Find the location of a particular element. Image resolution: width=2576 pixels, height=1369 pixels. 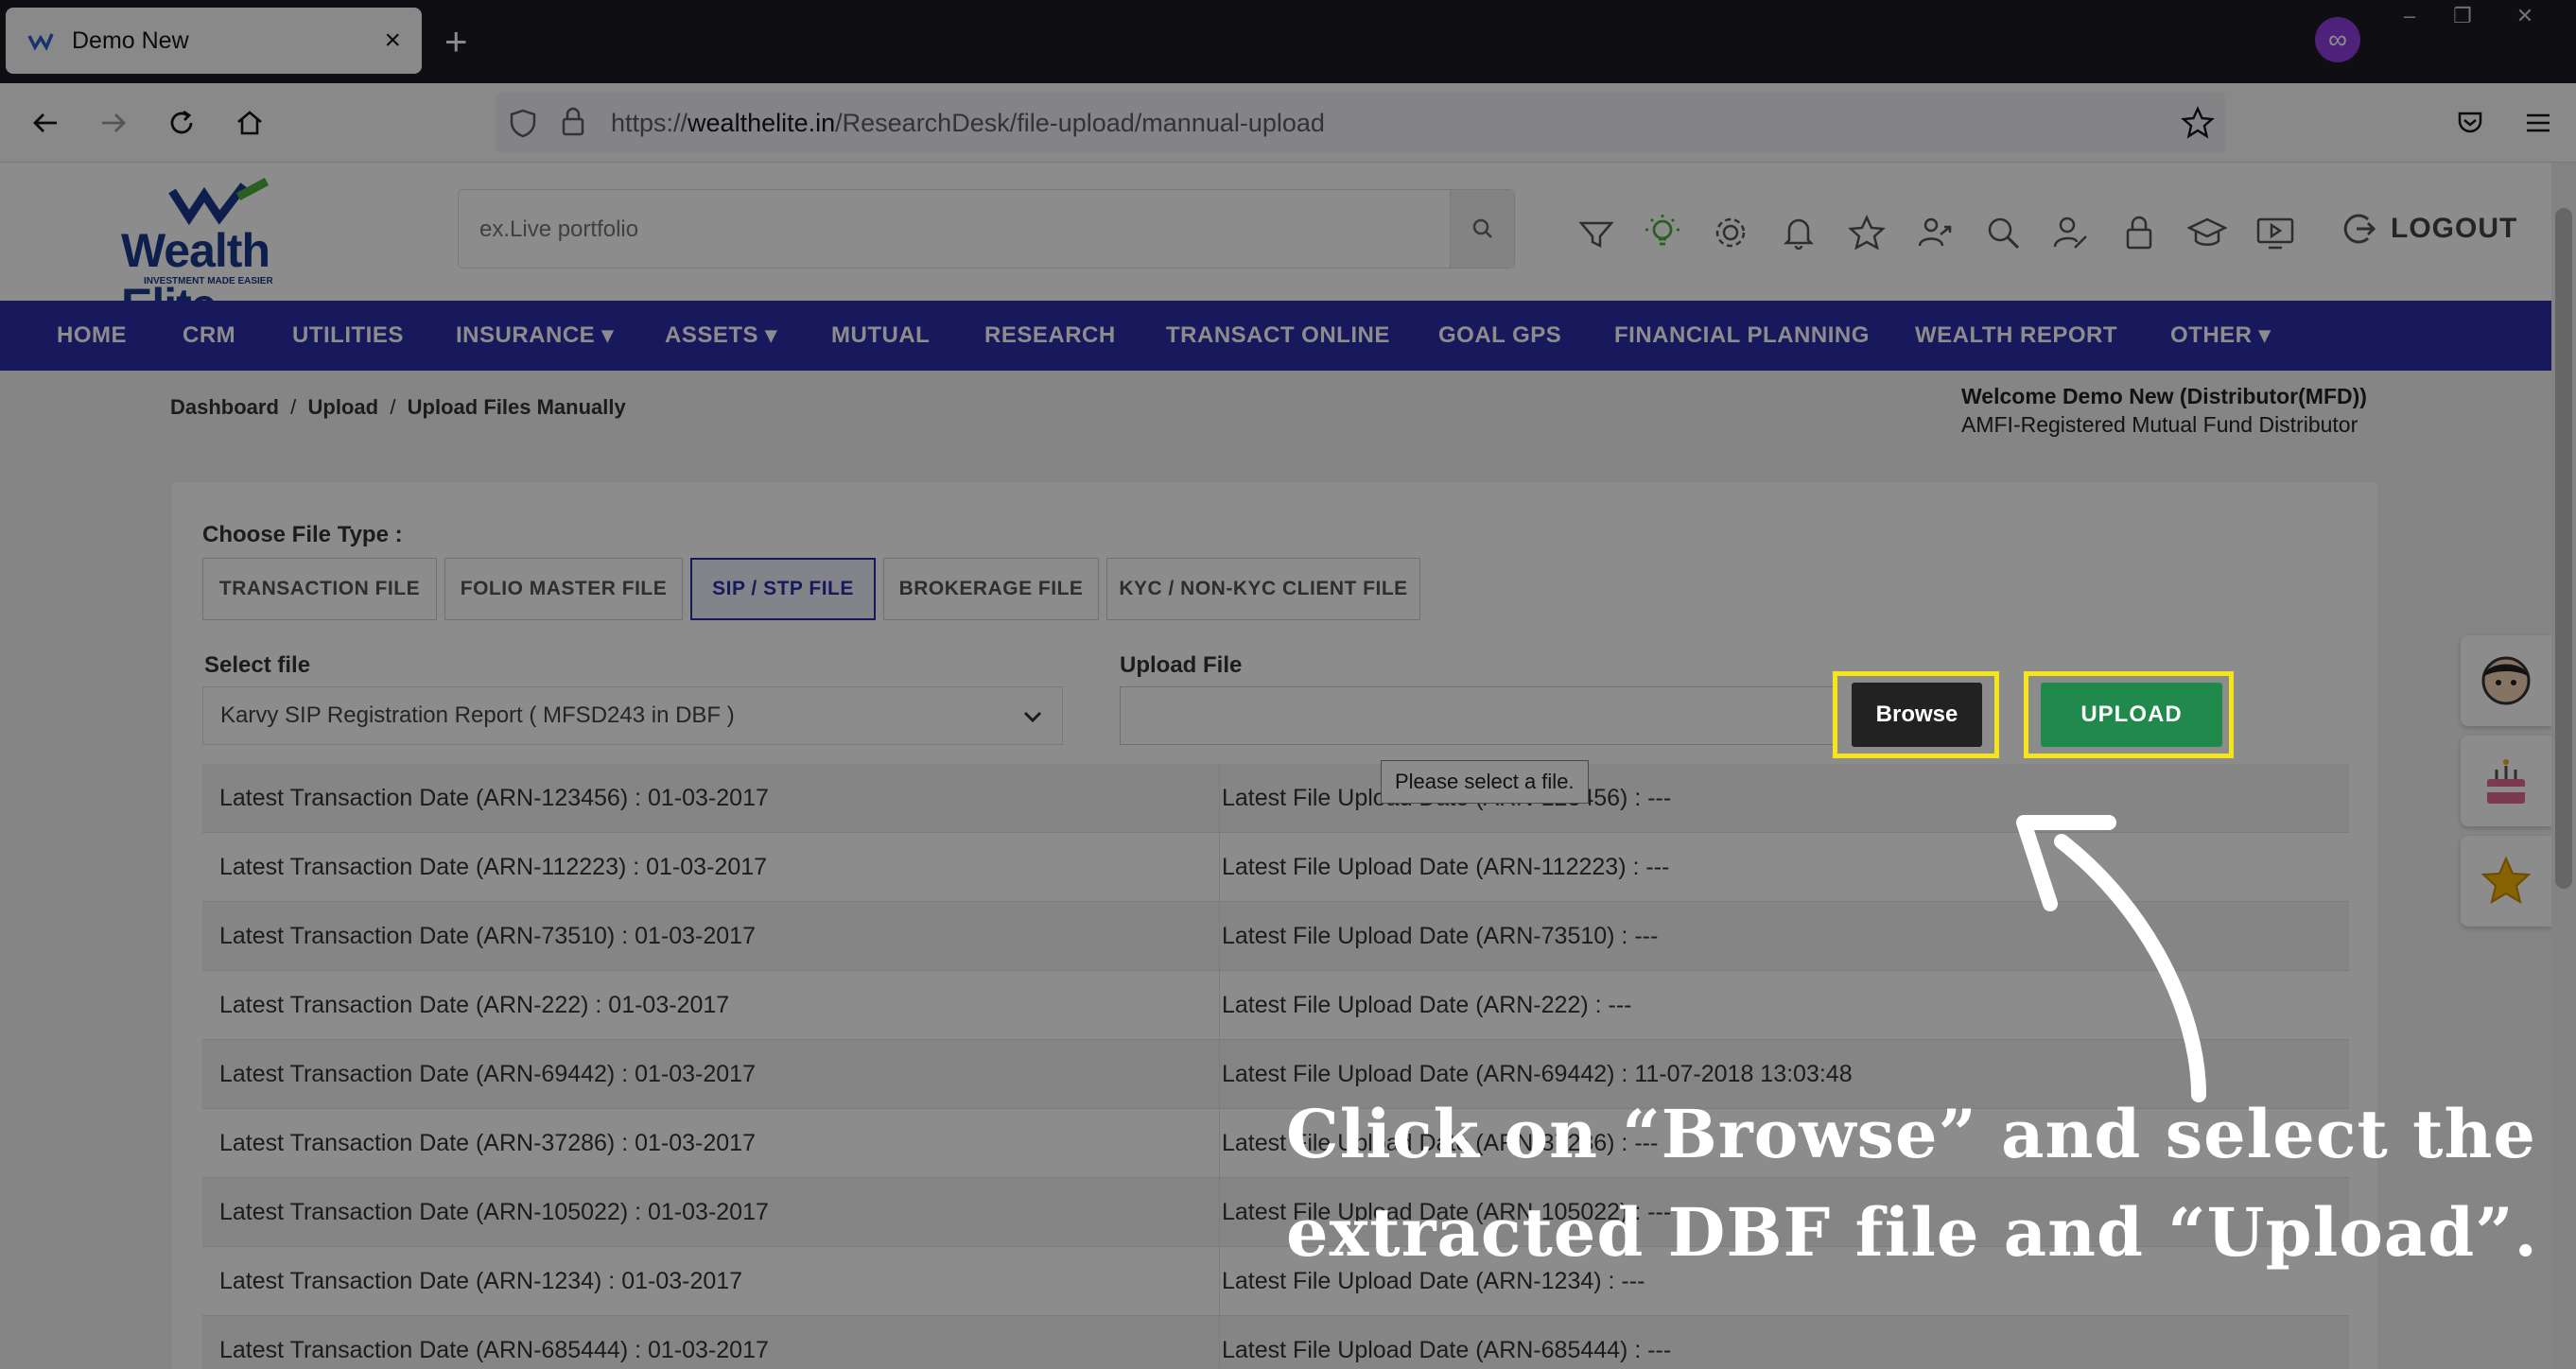

upload-button: UPLOAD is located at coordinates (2131, 715).